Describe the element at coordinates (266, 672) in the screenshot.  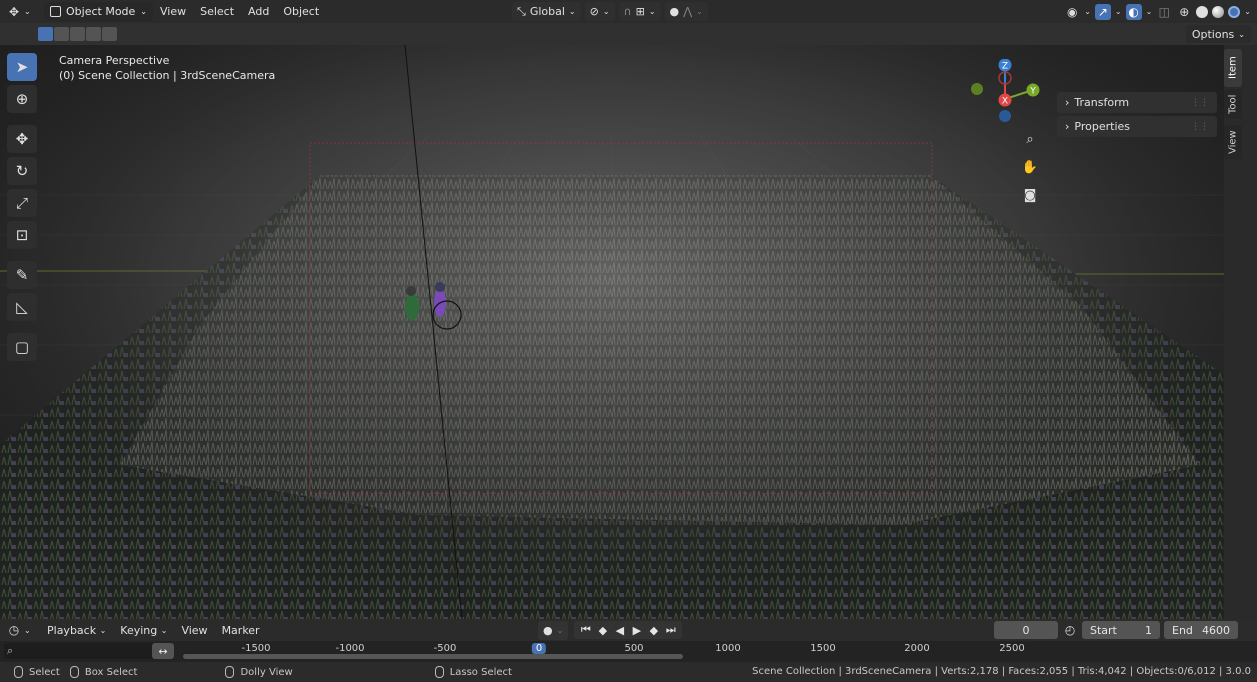
I see `hint-dolly-view-label: Dolly View` at that location.